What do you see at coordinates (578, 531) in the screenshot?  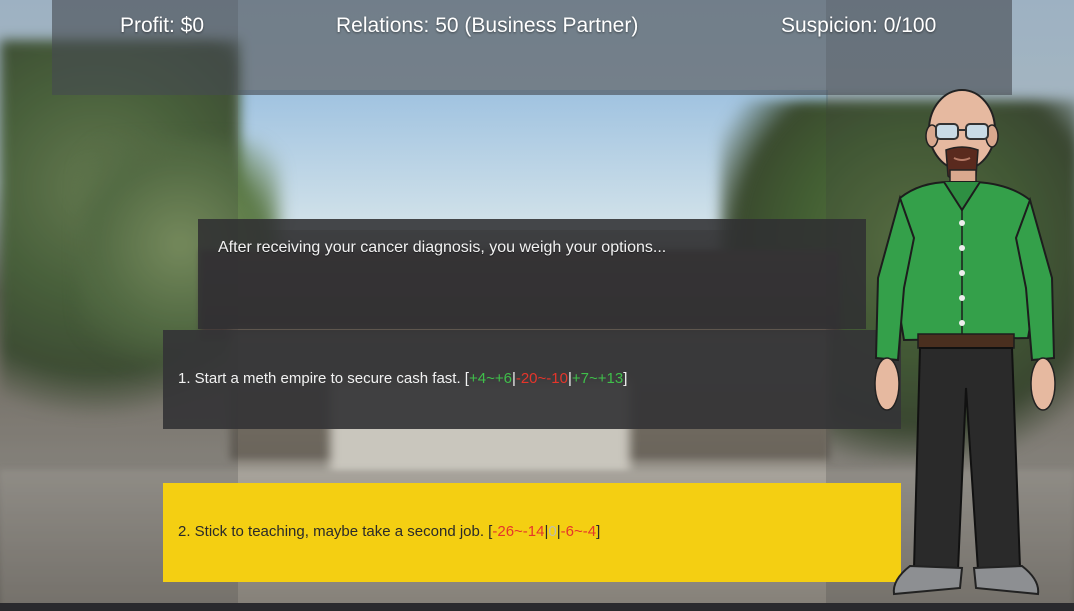 I see `effect-value: -6~-4` at bounding box center [578, 531].